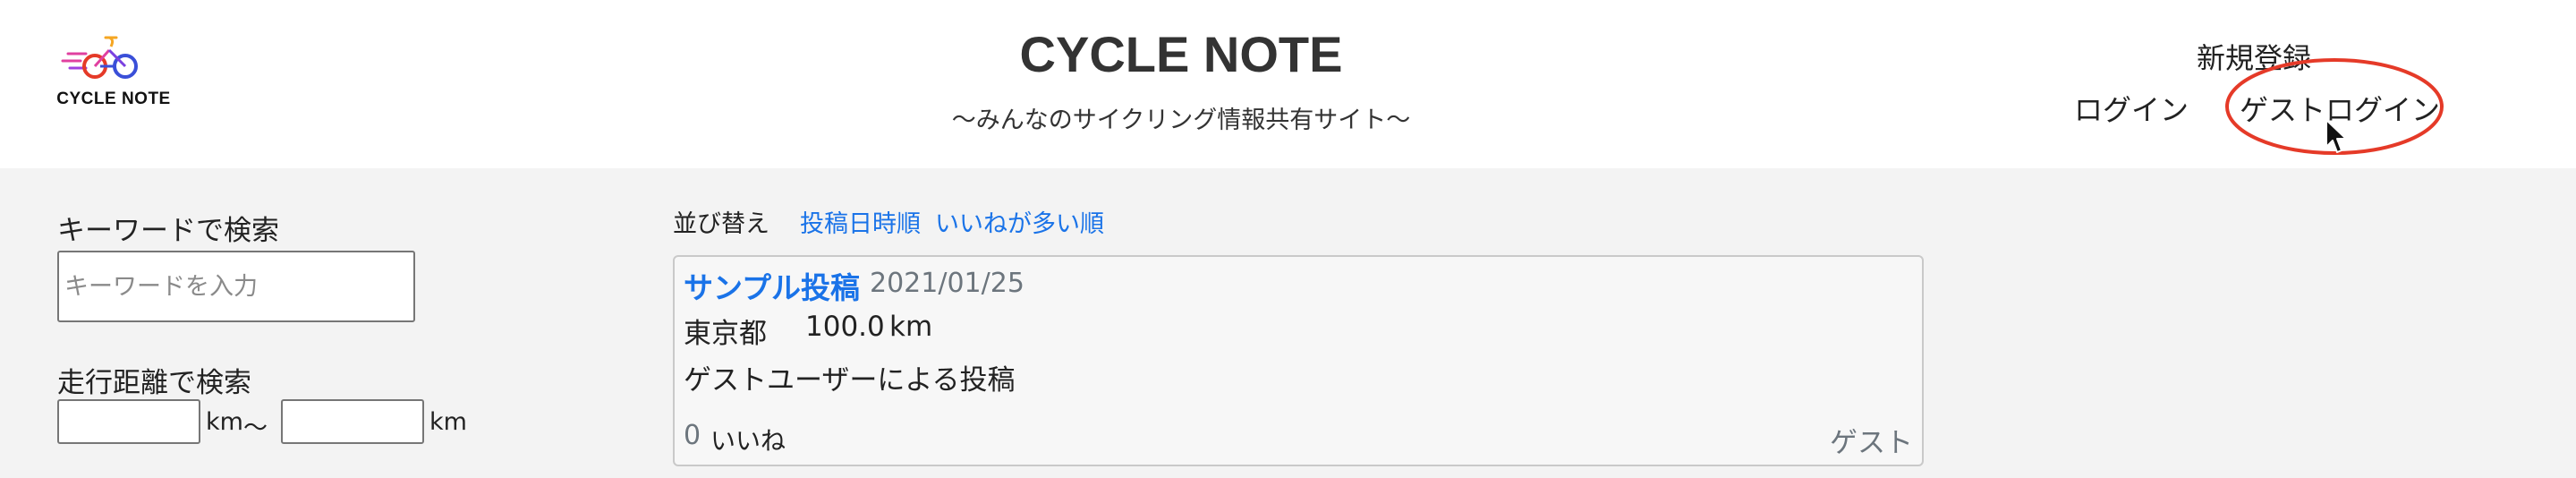  Describe the element at coordinates (352, 421) in the screenshot. I see `distance-max-input` at that location.